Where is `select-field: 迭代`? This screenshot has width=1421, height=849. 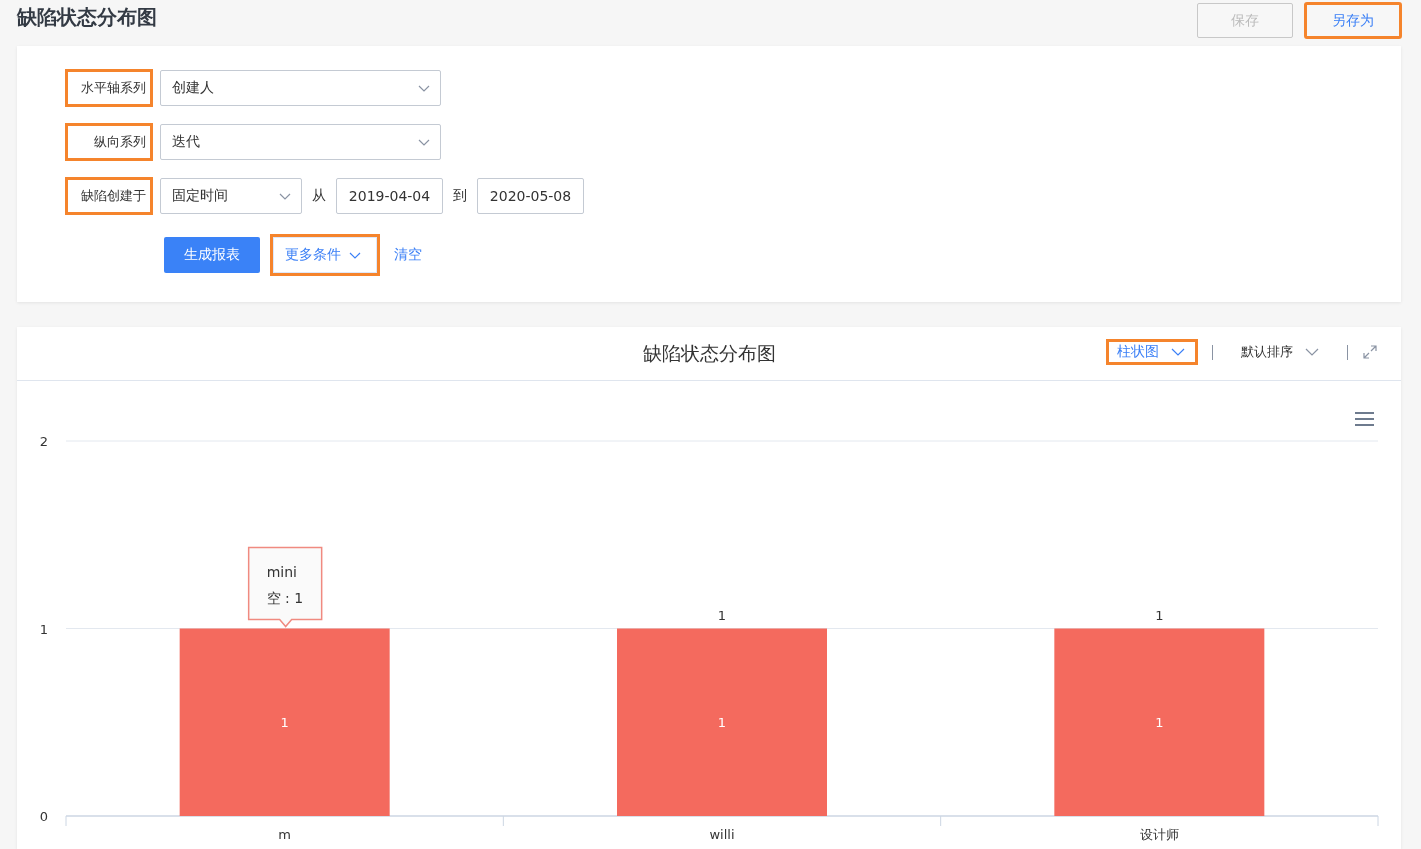 select-field: 迭代 is located at coordinates (300, 142).